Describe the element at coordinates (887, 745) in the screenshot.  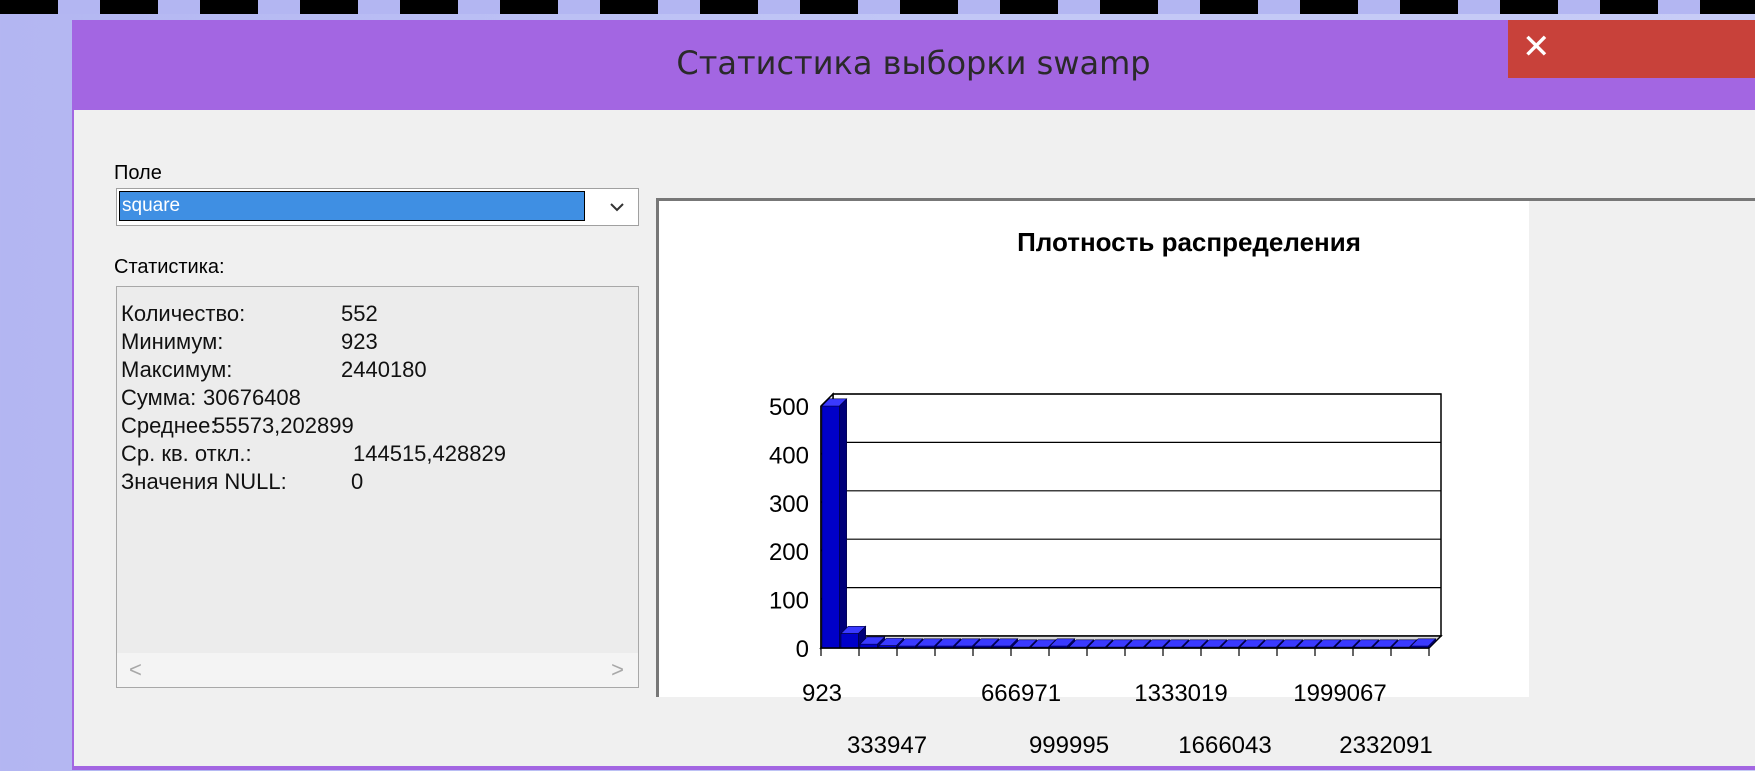
I see `x-tick-label: 333947` at that location.